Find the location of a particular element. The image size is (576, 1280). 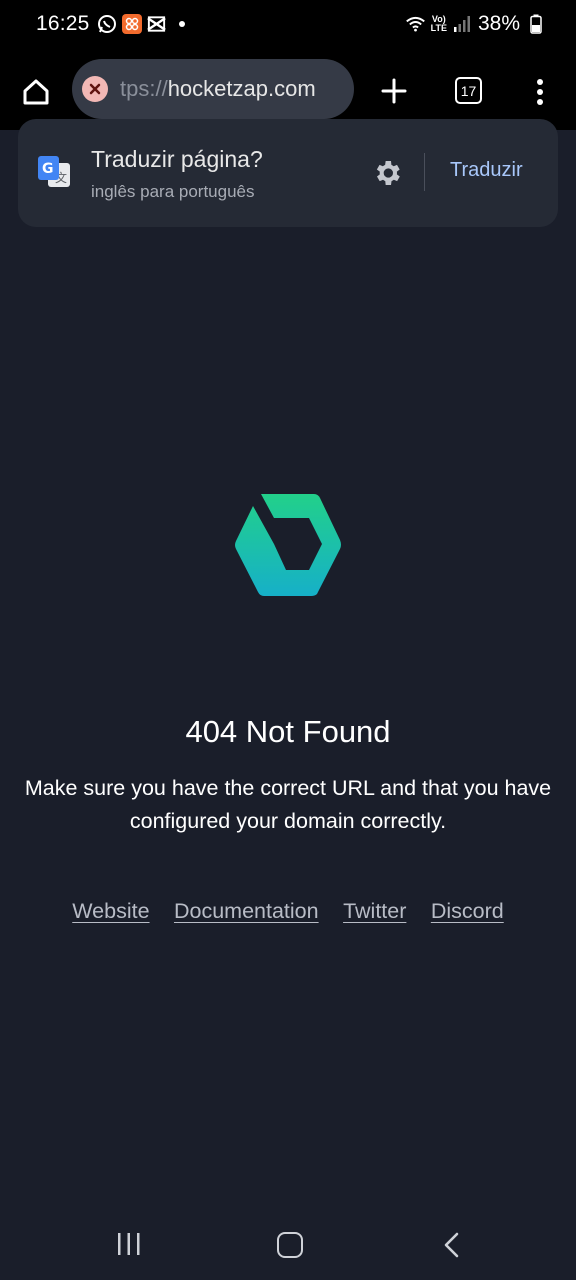

signal-icon is located at coordinates (462, 24).